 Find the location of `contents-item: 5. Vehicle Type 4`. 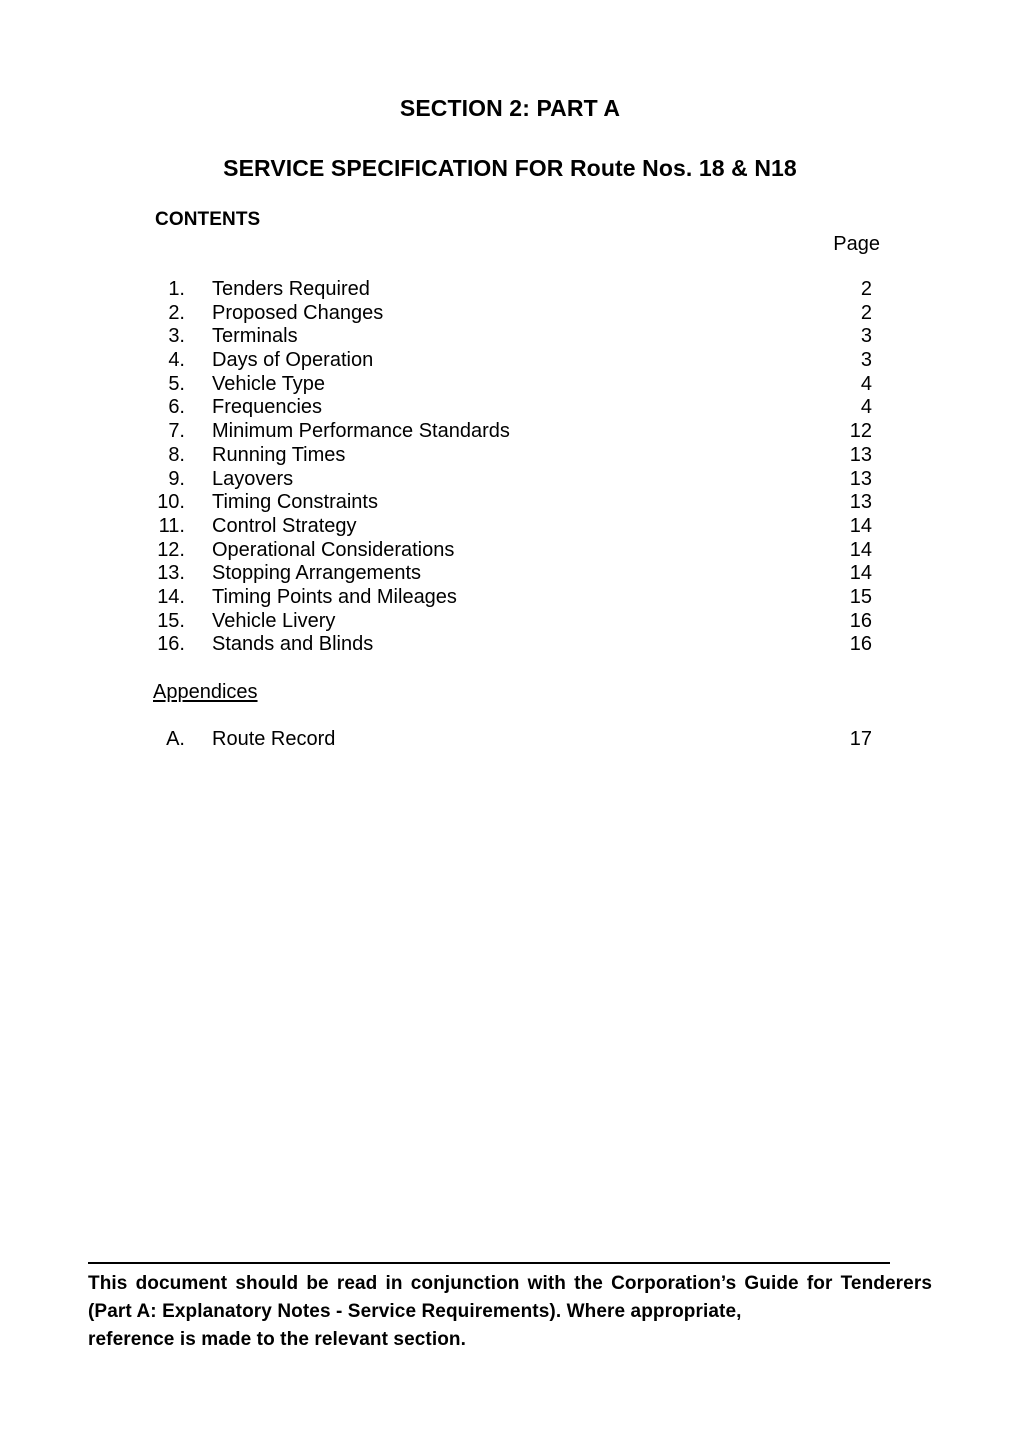

contents-item: 5. Vehicle Type 4 is located at coordinates (510, 385).